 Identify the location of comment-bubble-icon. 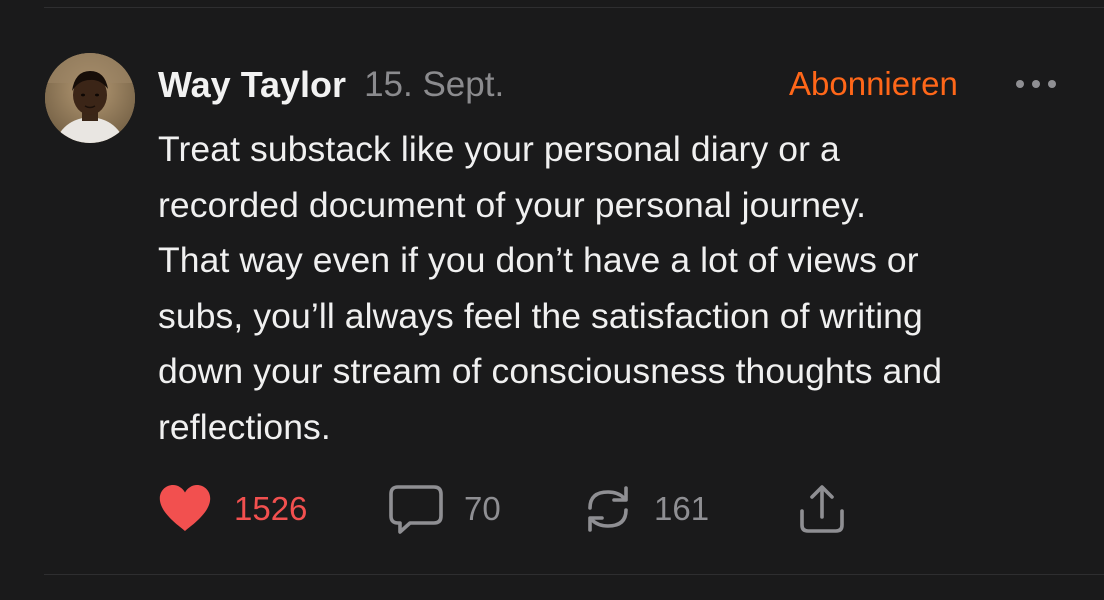
(416, 509).